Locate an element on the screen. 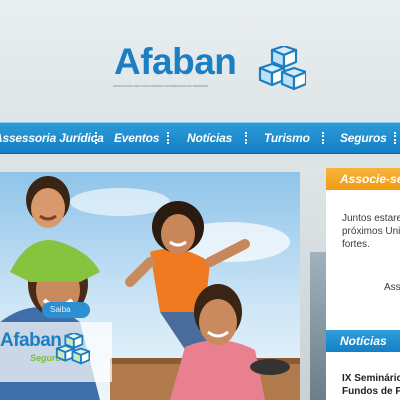 The width and height of the screenshot is (400, 400). noticias-header: Notícias is located at coordinates (363, 341).